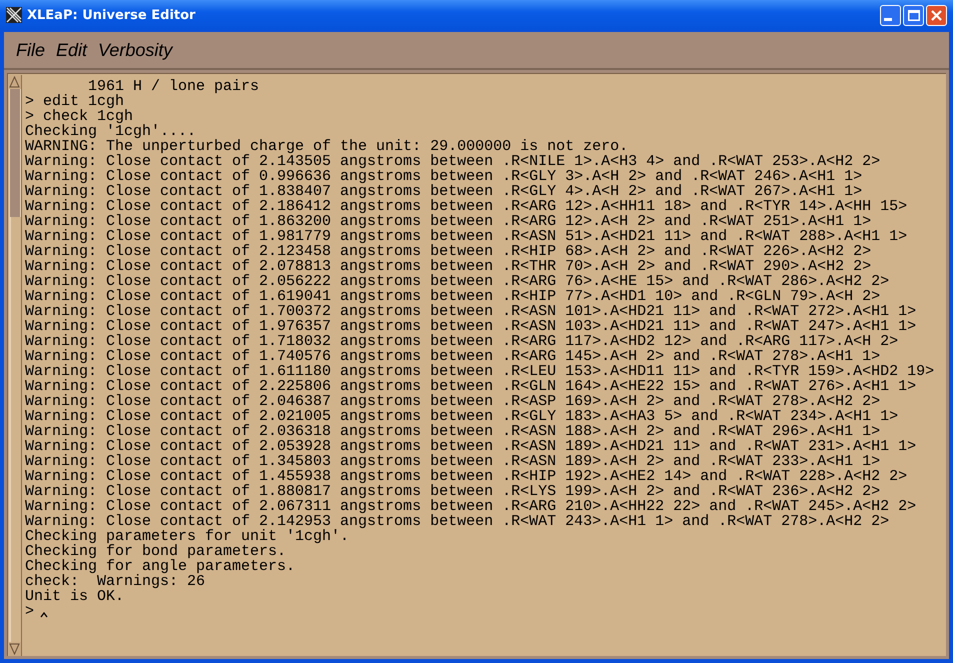 The image size is (953, 663). What do you see at coordinates (453, 461) in the screenshot?
I see `console-line: Warning: Close contact of 1.345803 angstroms between .R<ASN 189>.A<H 2> and .R<WAT 233>.A<H1 1>` at bounding box center [453, 461].